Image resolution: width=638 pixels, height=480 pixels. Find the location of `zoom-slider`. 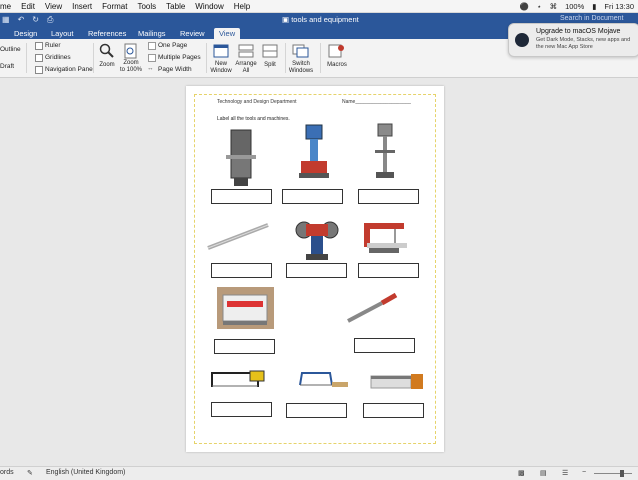

zoom-slider is located at coordinates (613, 473).